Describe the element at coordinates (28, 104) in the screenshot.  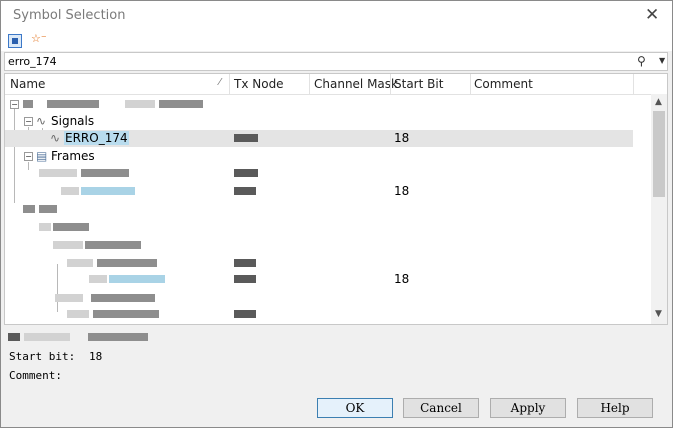
I see `database-icon` at that location.